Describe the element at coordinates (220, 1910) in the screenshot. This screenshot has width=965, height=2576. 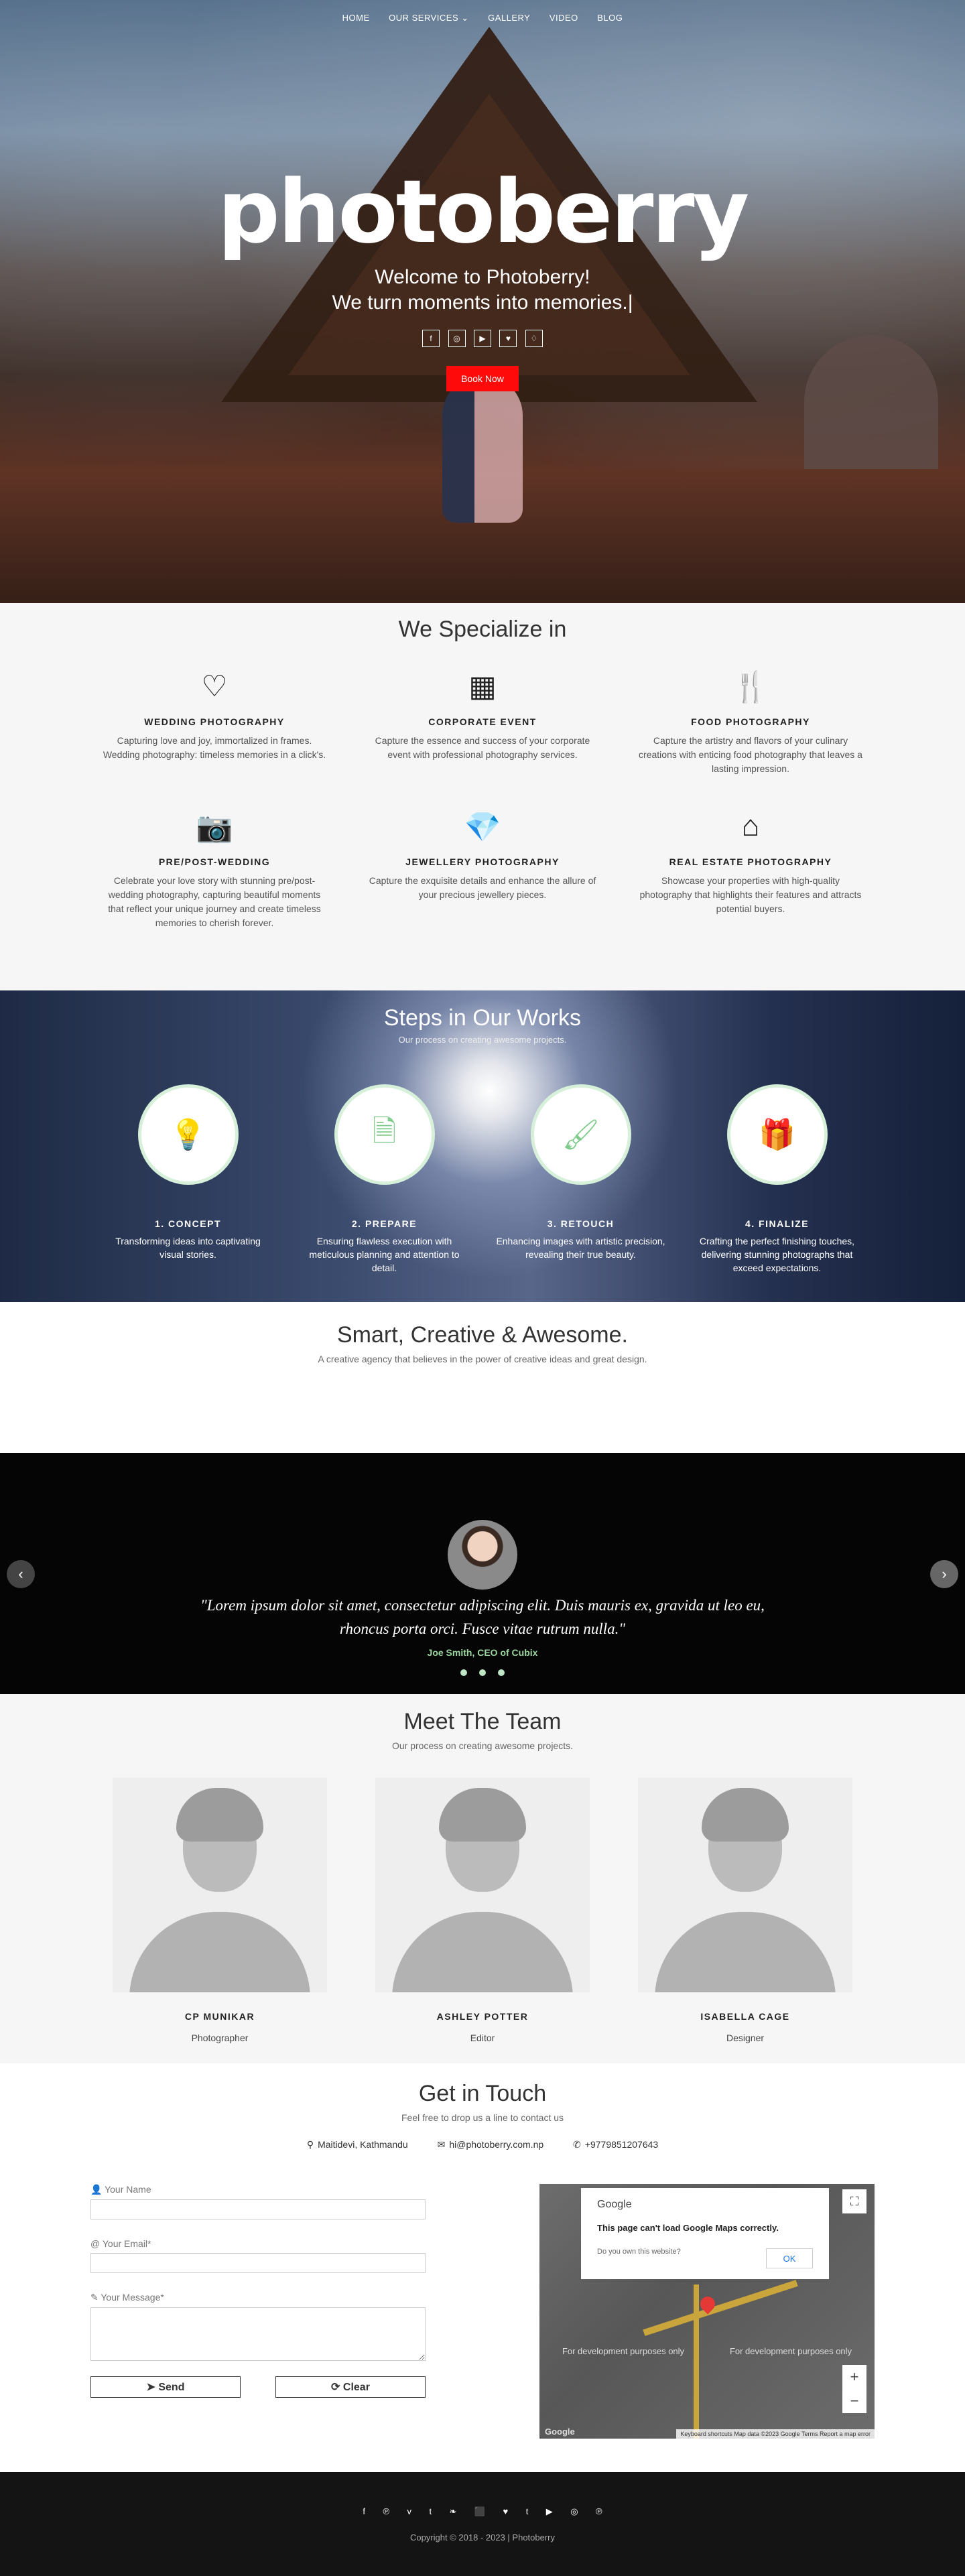
I see `team-member: CP MUNIKAR Photographer` at that location.